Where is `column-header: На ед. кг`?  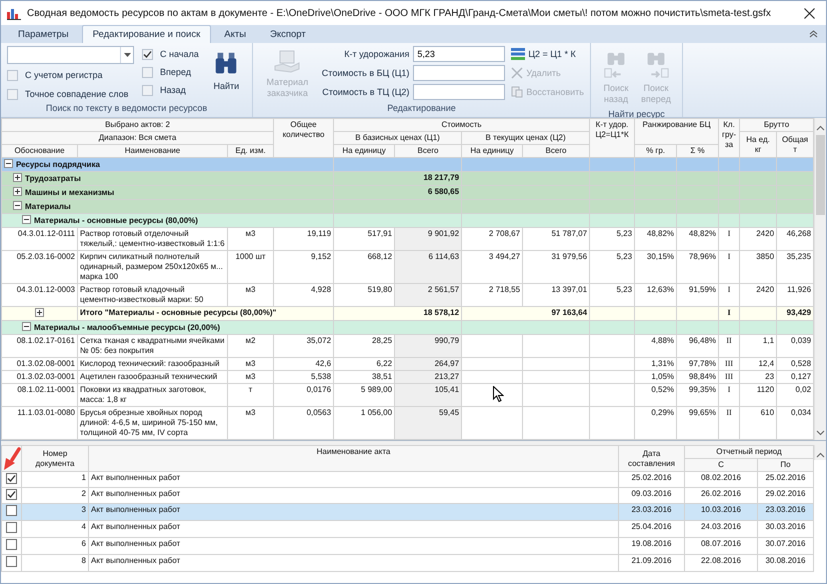
column-header: На ед. кг is located at coordinates (758, 145).